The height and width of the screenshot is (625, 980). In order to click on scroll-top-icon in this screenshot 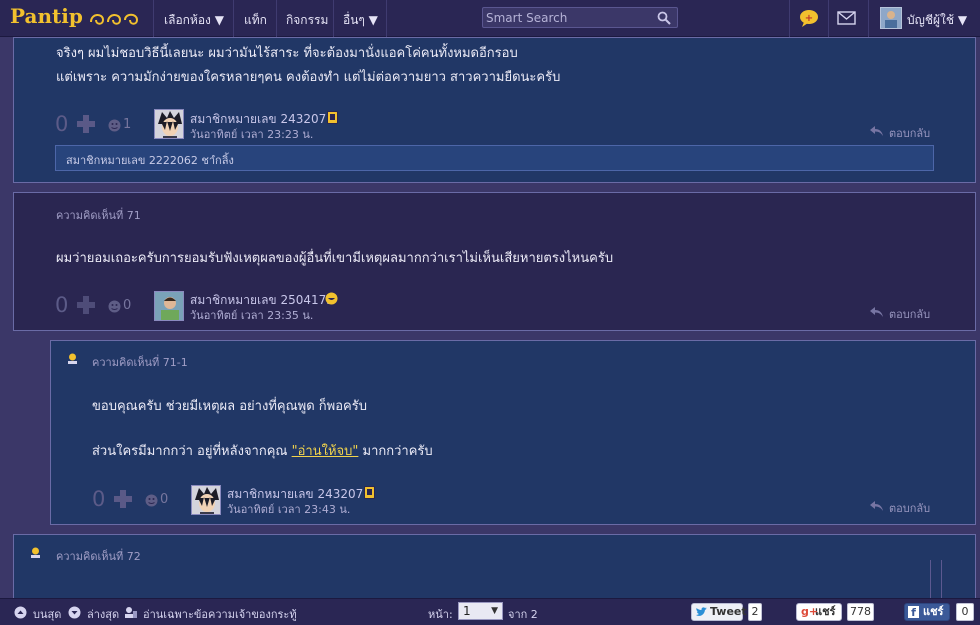, I will do `click(20, 612)`.